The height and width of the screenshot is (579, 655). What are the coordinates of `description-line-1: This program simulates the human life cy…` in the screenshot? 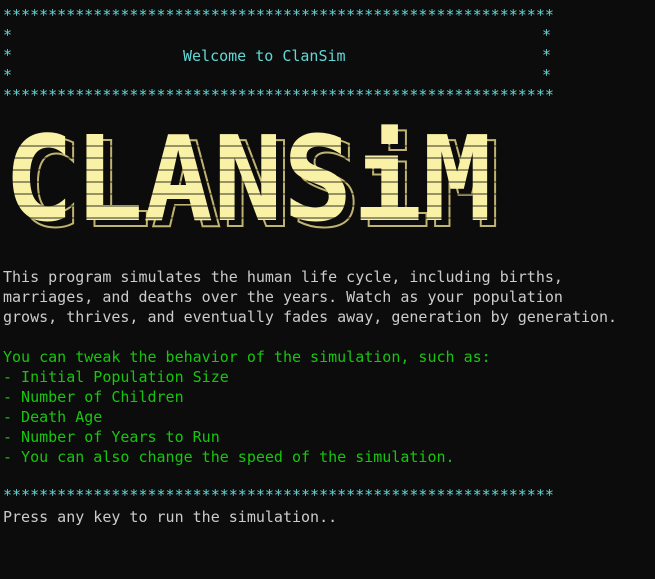 It's located at (283, 277).